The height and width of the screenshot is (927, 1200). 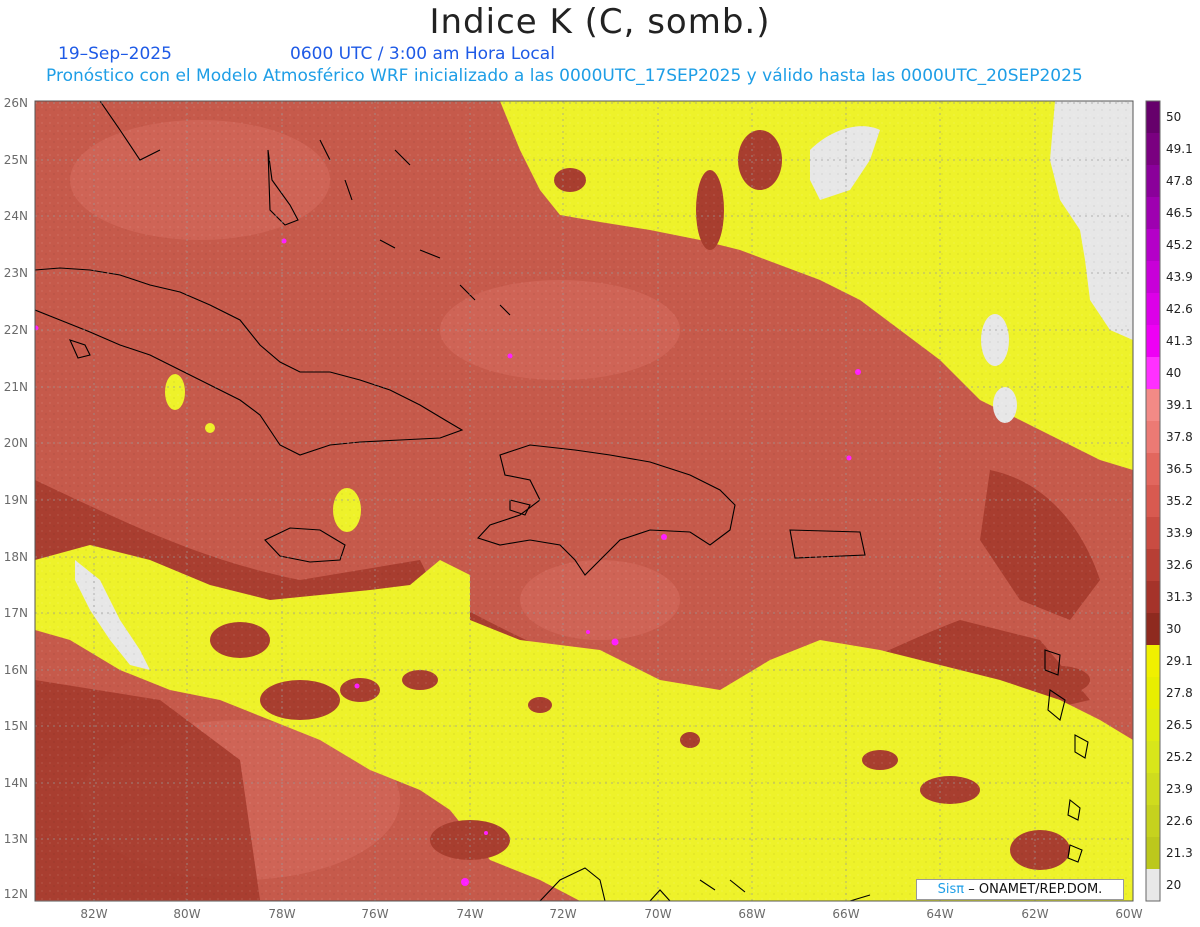 What do you see at coordinates (186, 914) in the screenshot?
I see `lon-label: 80W` at bounding box center [186, 914].